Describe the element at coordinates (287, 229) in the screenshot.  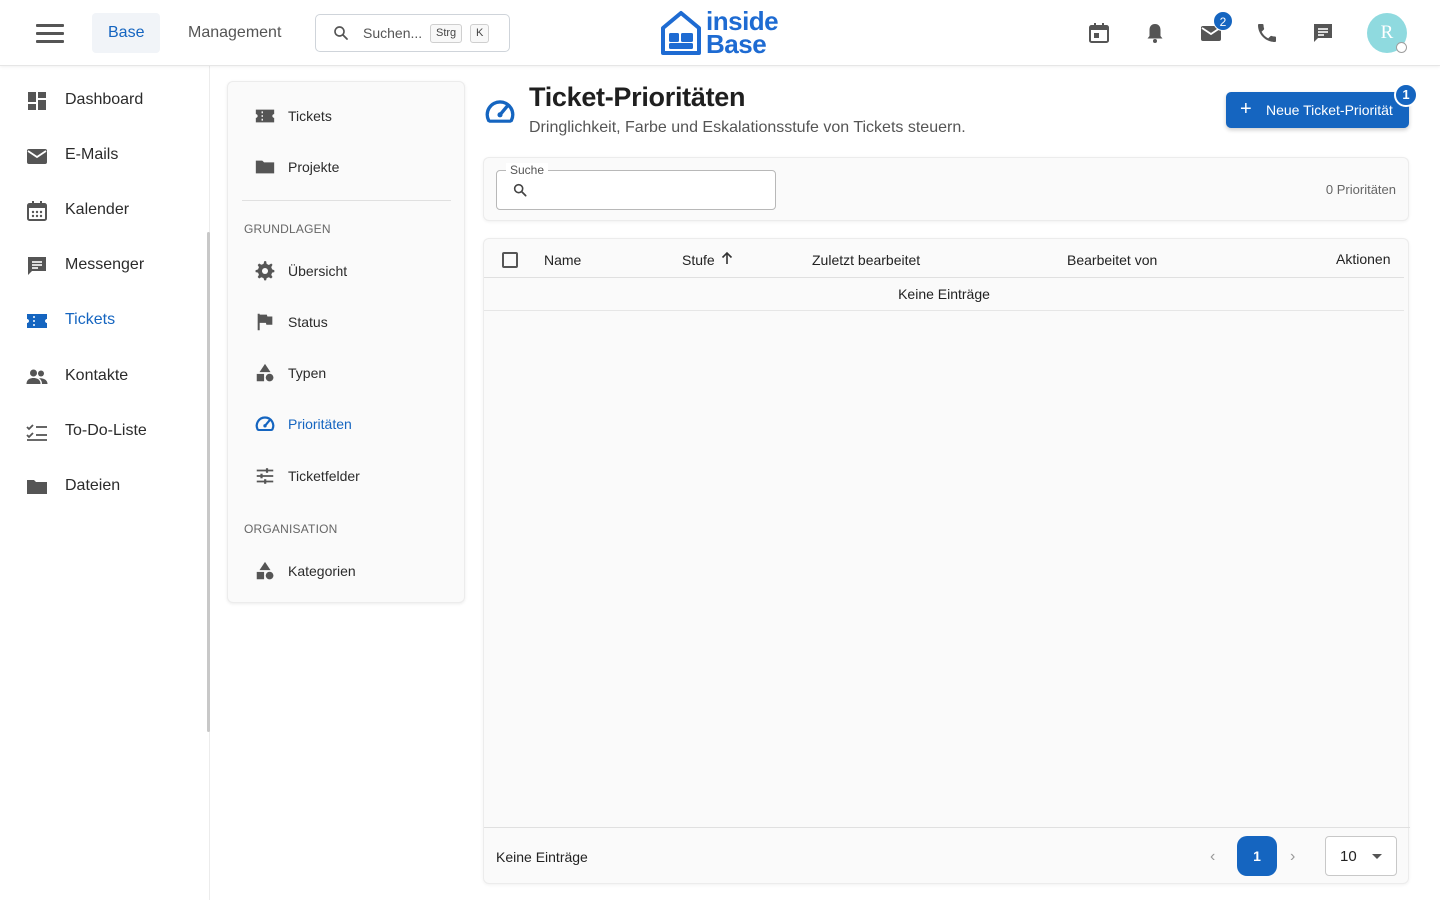
I see `subnav-section-grundlagen: GRUNDLAGEN` at that location.